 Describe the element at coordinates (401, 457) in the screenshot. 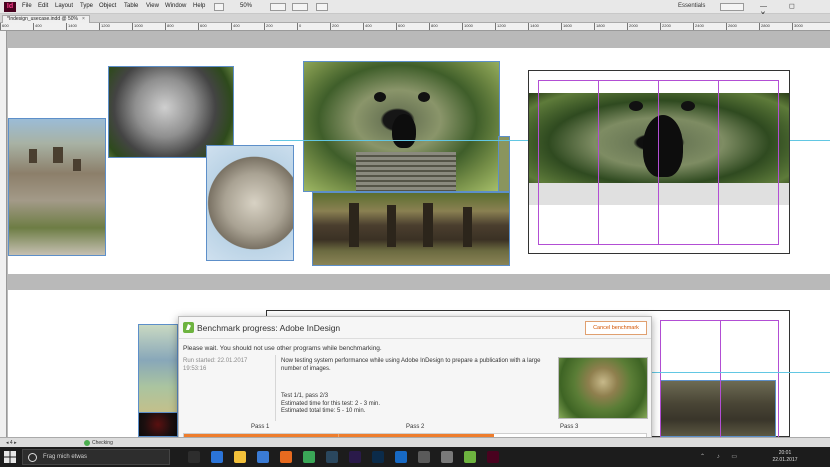

I see `outlook-icon` at that location.